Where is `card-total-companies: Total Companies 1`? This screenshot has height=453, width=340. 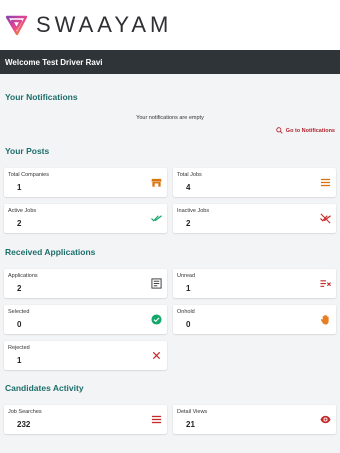 card-total-companies: Total Companies 1 is located at coordinates (85, 182).